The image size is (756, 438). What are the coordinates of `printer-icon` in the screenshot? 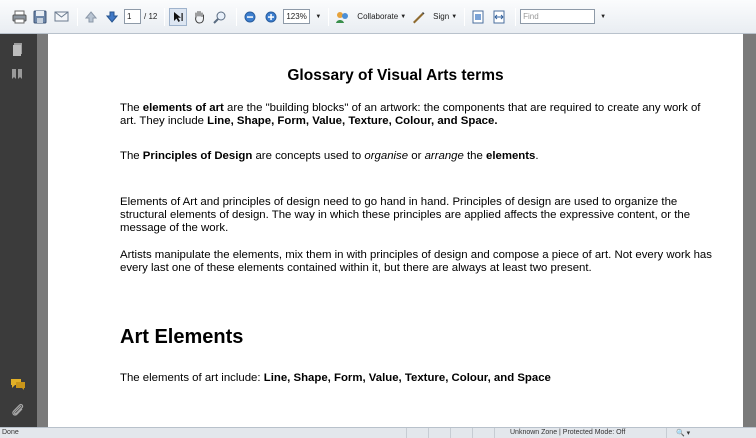 It's located at (19, 17).